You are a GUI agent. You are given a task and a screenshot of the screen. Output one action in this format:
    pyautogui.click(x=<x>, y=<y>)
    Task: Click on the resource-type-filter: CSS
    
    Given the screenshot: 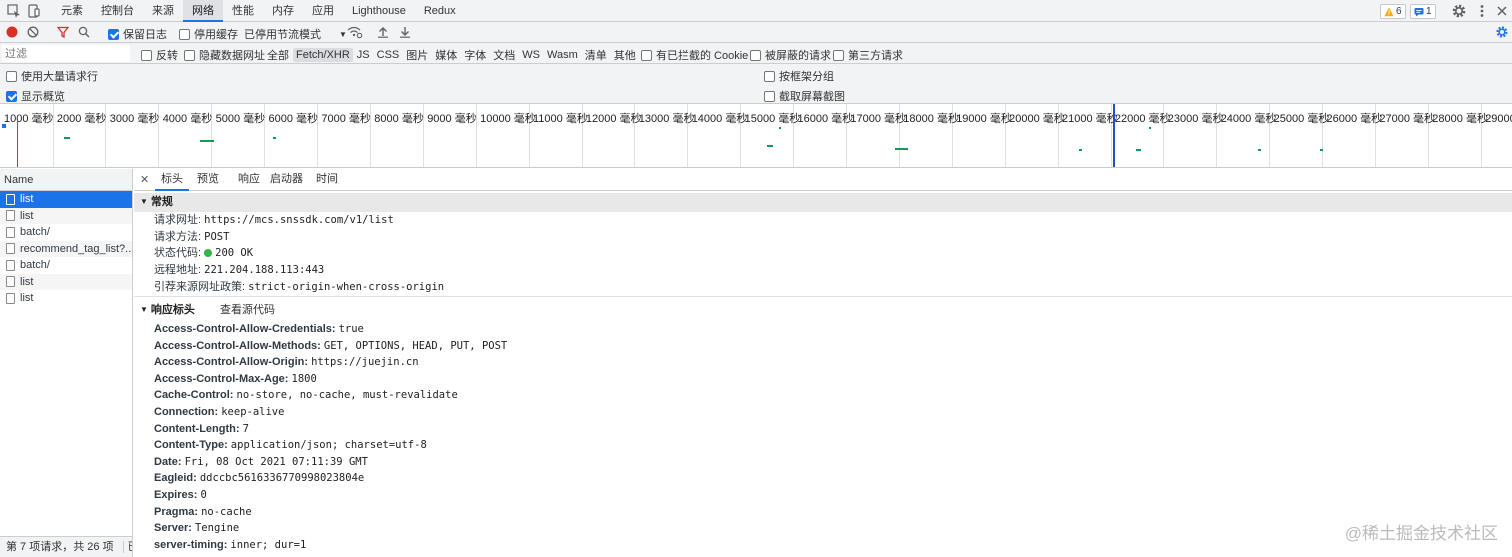 What is the action you would take?
    pyautogui.click(x=388, y=55)
    